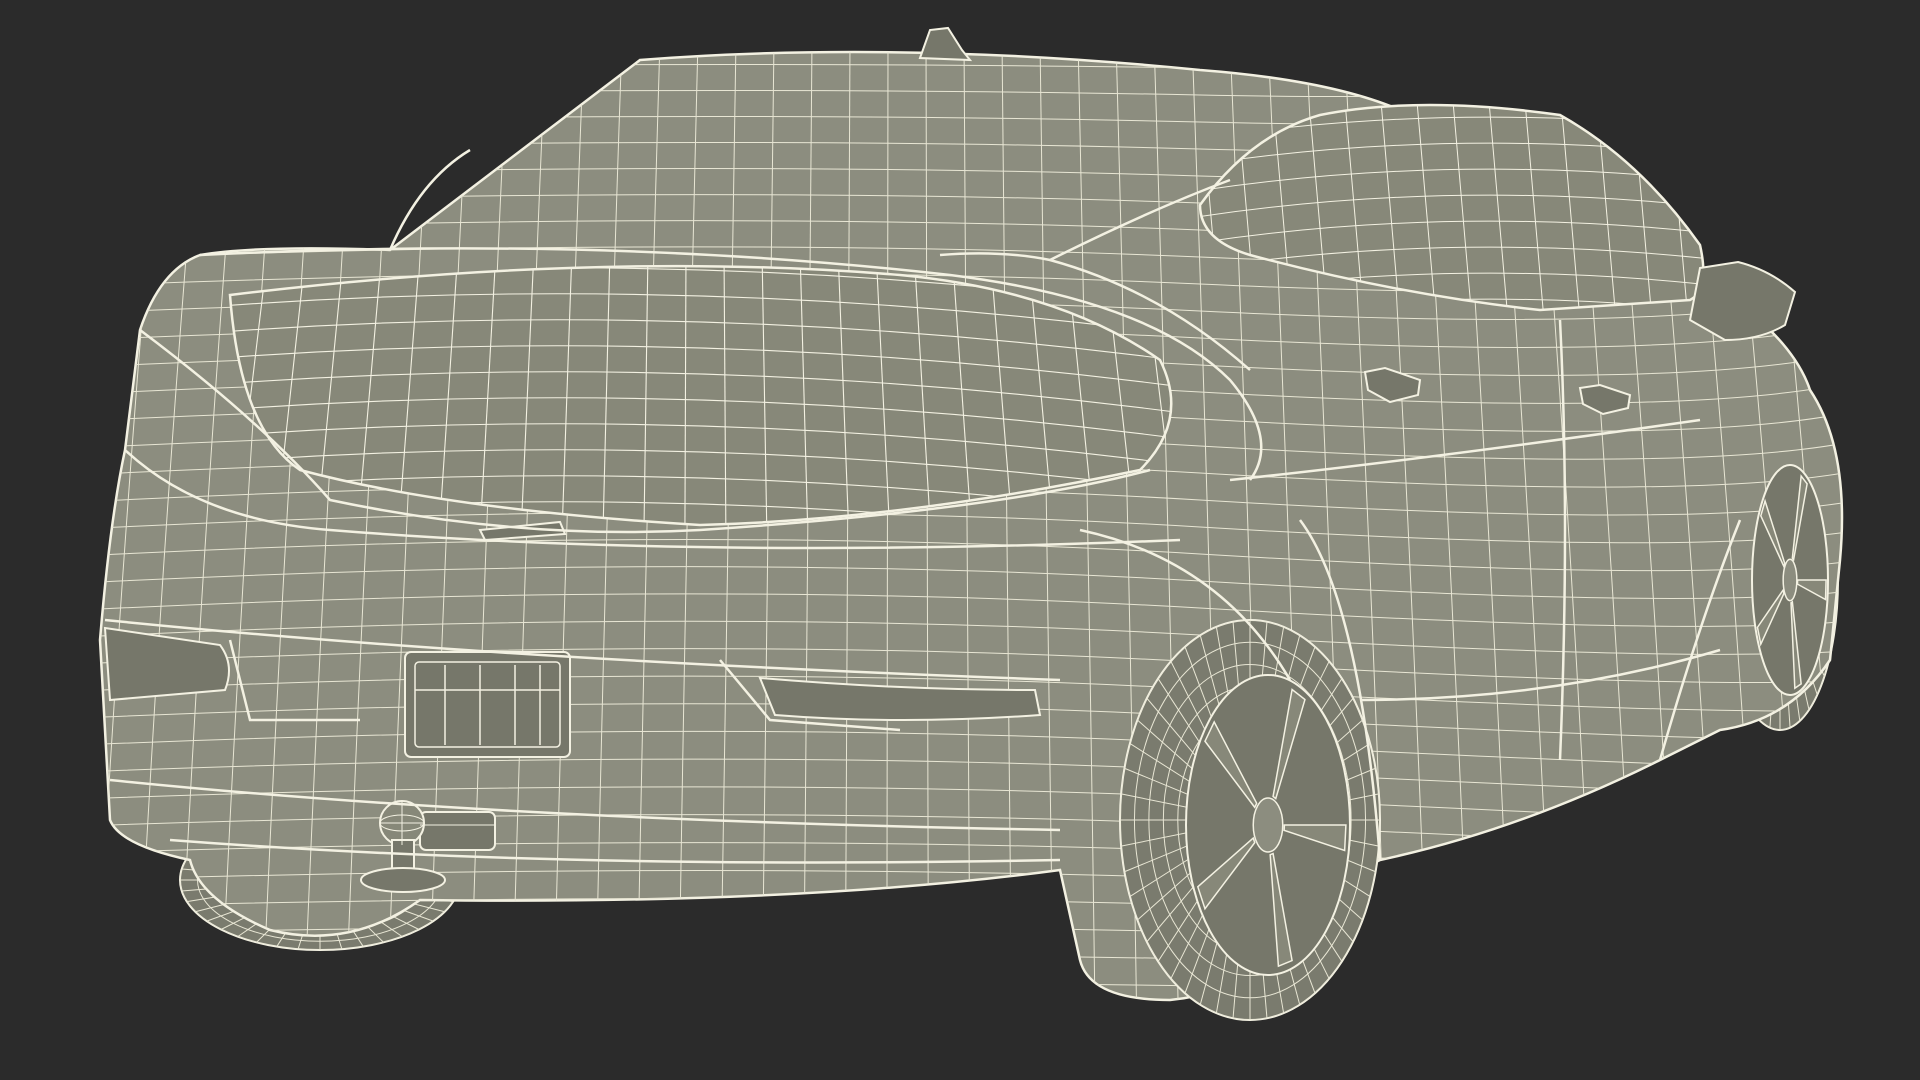 The width and height of the screenshot is (1920, 1080). What do you see at coordinates (487, 704) in the screenshot?
I see `license-plate` at bounding box center [487, 704].